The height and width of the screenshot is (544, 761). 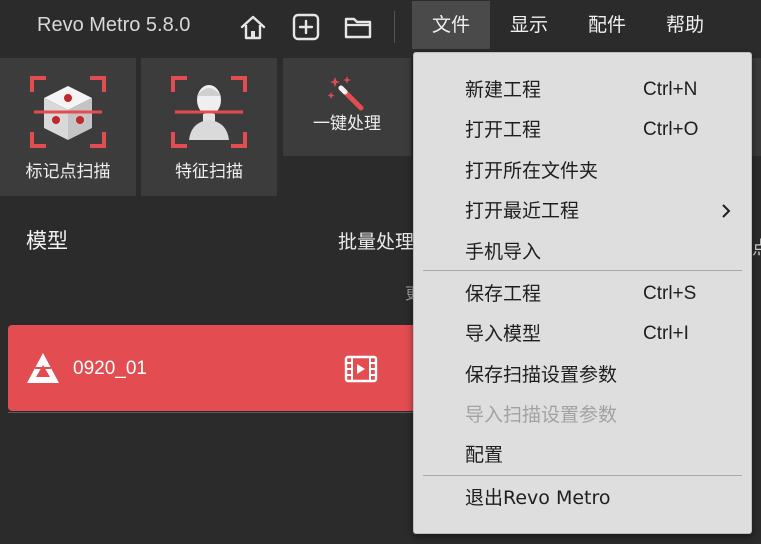 What do you see at coordinates (532, 171) in the screenshot?
I see `menu-item-label: 打开所在文件夹` at bounding box center [532, 171].